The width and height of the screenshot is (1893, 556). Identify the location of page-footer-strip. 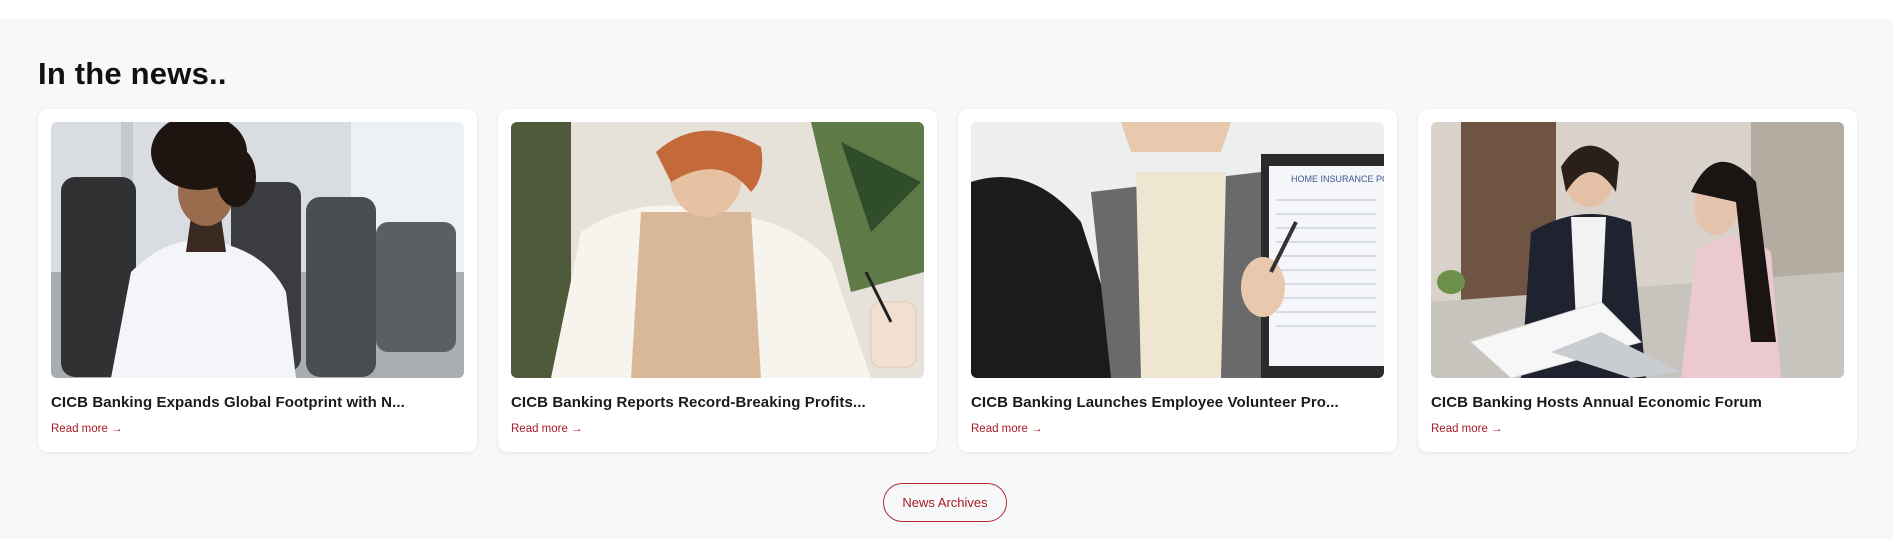
(946, 547).